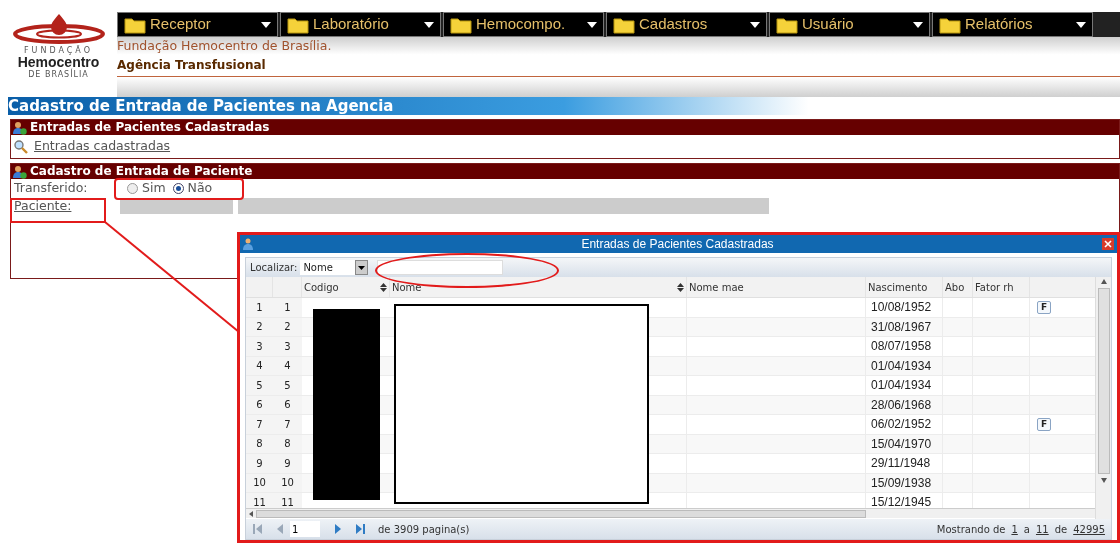 The height and width of the screenshot is (543, 1120). I want to click on previous-page-icon, so click(280, 529).